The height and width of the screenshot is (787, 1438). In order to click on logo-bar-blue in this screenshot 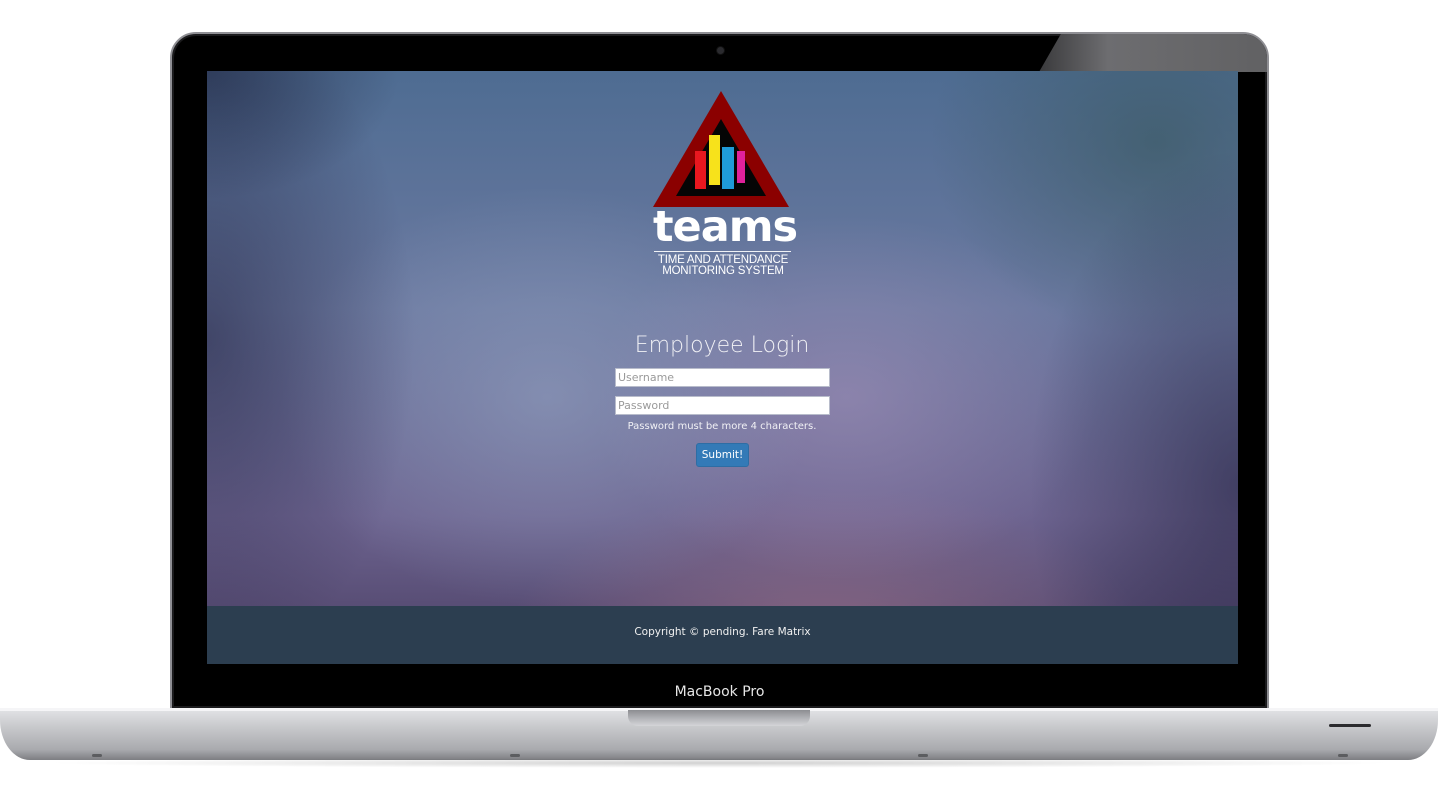, I will do `click(728, 168)`.